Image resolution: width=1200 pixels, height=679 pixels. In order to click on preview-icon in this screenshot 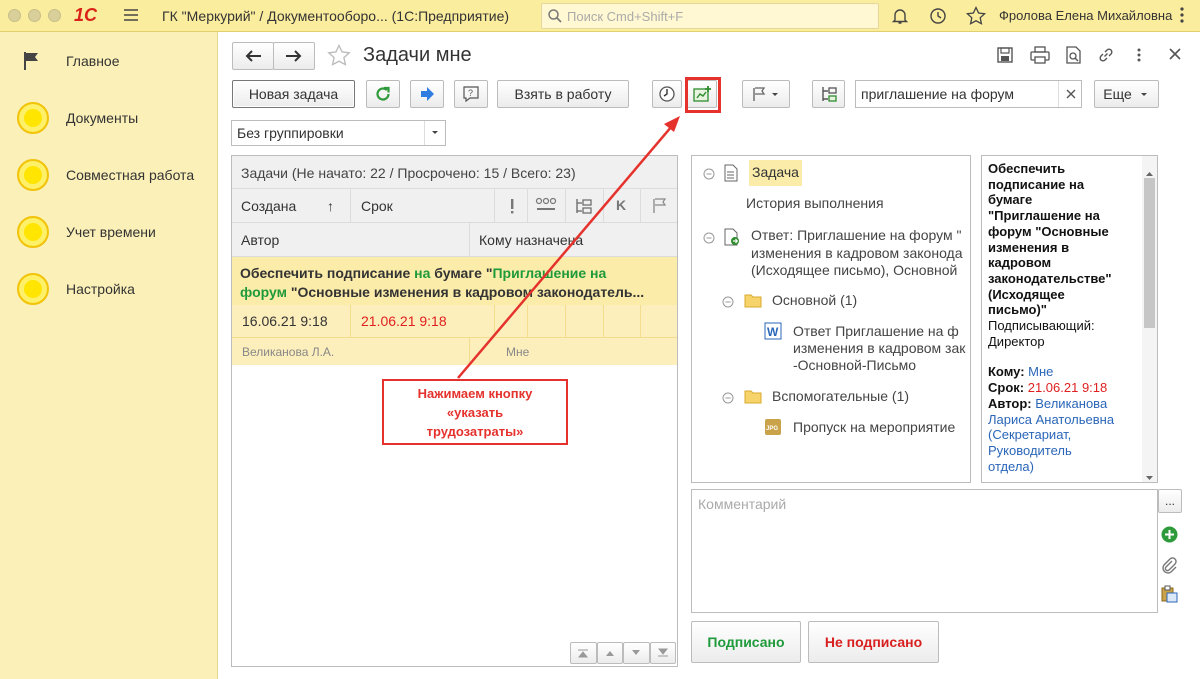, I will do `click(1073, 56)`.